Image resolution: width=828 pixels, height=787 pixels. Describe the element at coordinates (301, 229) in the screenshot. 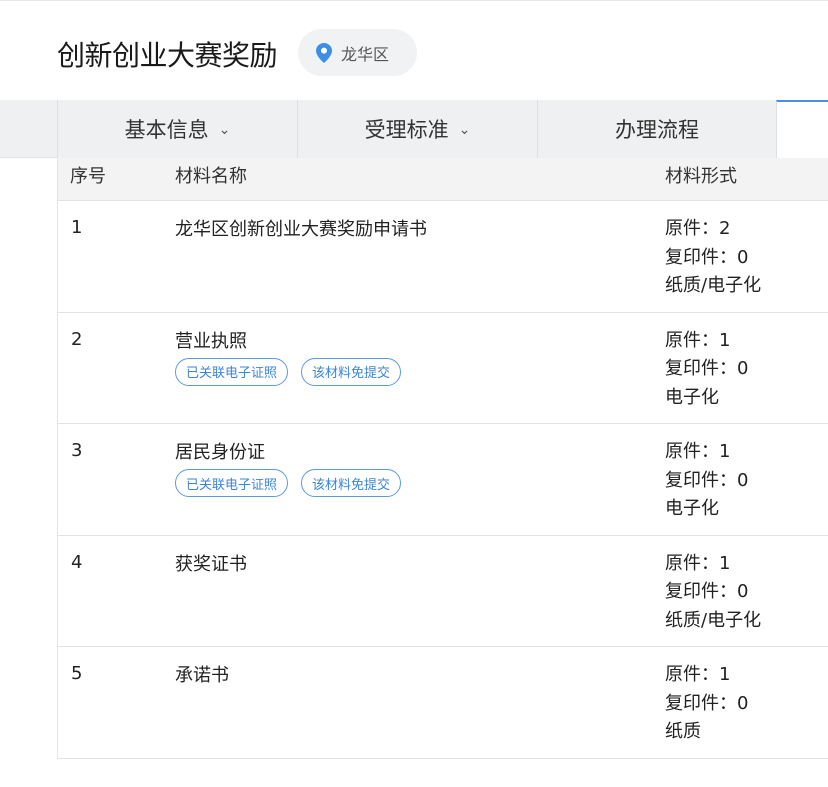

I see `material-name: 龙华区创新创业大赛奖励申请书` at that location.